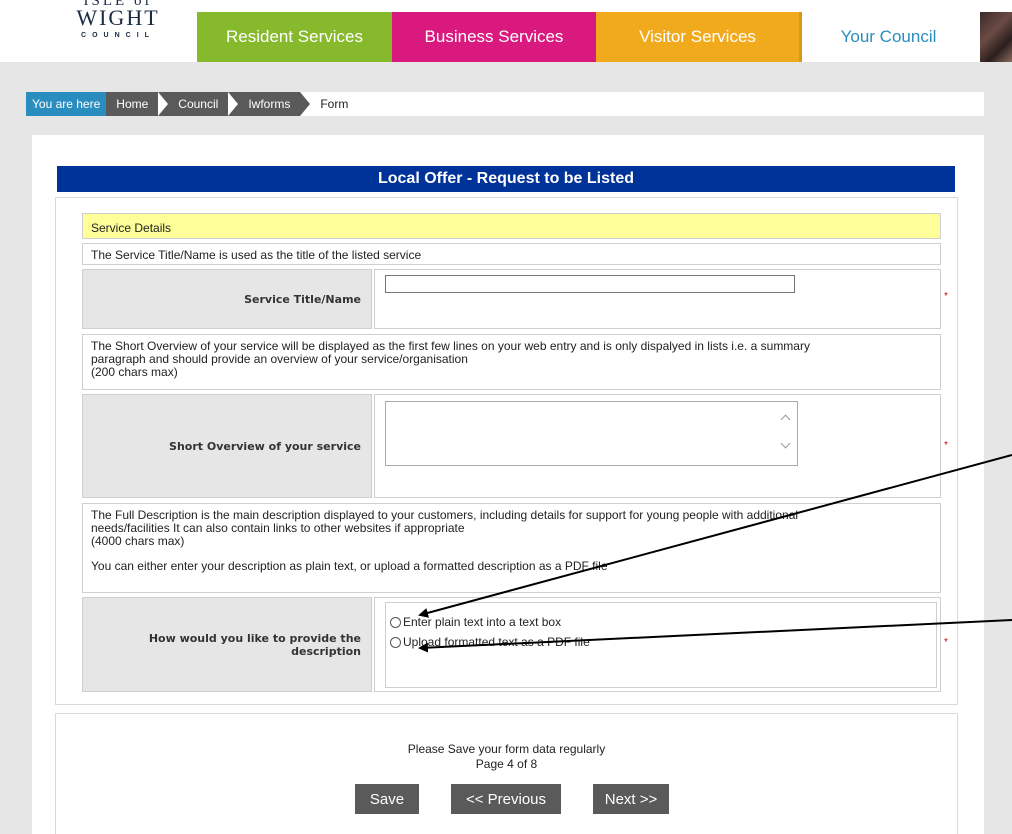  What do you see at coordinates (657, 299) in the screenshot?
I see `service-title-cell` at bounding box center [657, 299].